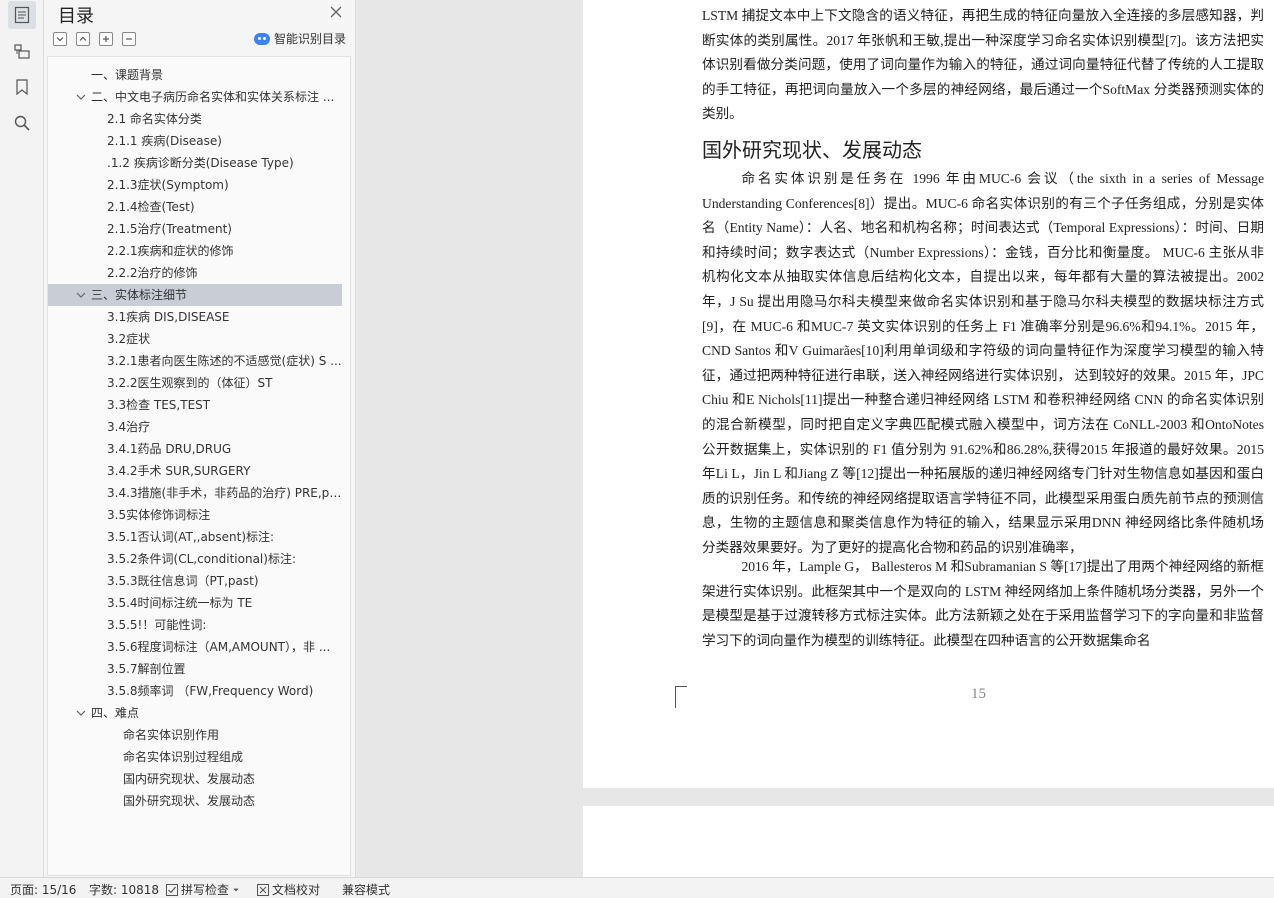 The image size is (1274, 898). What do you see at coordinates (22, 123) in the screenshot?
I see `search-icon` at bounding box center [22, 123].